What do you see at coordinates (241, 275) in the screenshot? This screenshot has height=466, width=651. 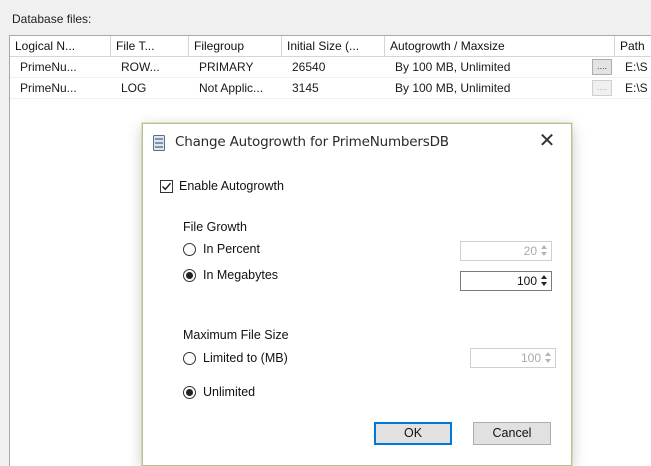 I see `in-megabytes-label: In Megabytes` at bounding box center [241, 275].